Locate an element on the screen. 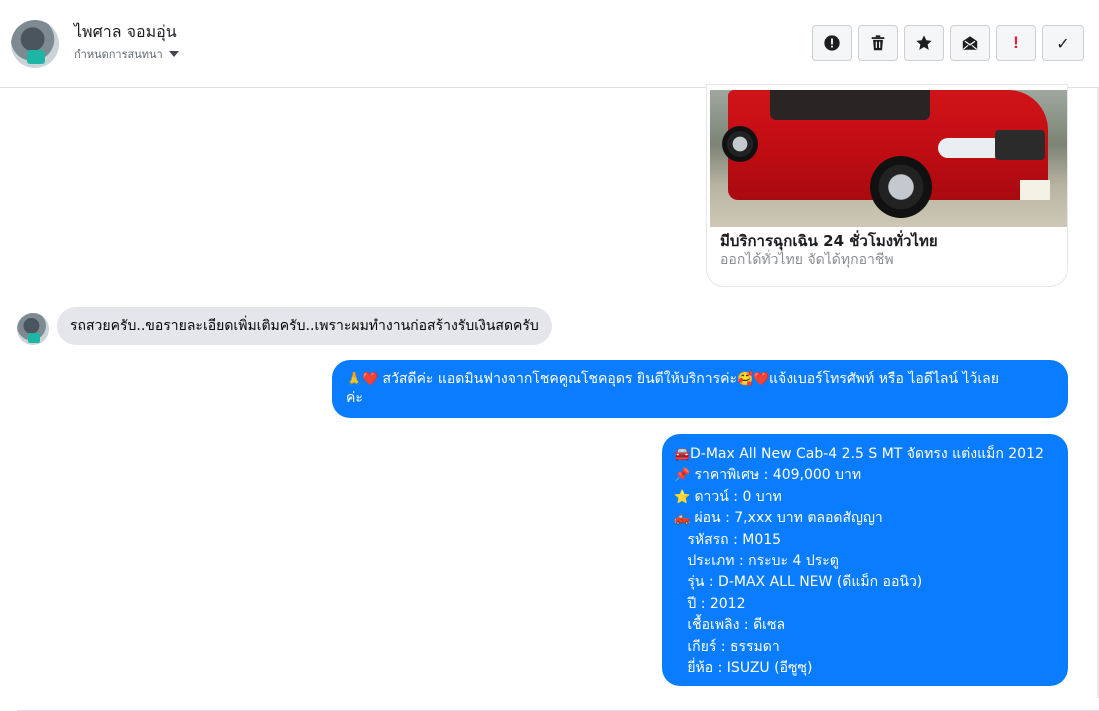 Image resolution: width=1099 pixels, height=711 pixels. report-button is located at coordinates (832, 43).